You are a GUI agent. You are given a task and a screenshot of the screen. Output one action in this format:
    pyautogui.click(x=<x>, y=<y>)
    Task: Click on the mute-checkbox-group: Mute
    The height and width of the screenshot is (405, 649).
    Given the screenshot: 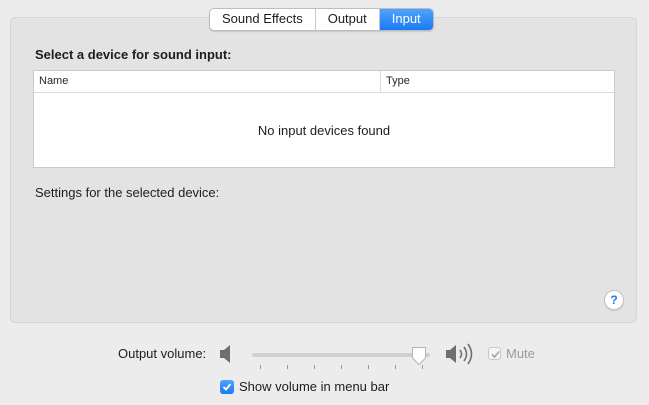 What is the action you would take?
    pyautogui.click(x=511, y=353)
    